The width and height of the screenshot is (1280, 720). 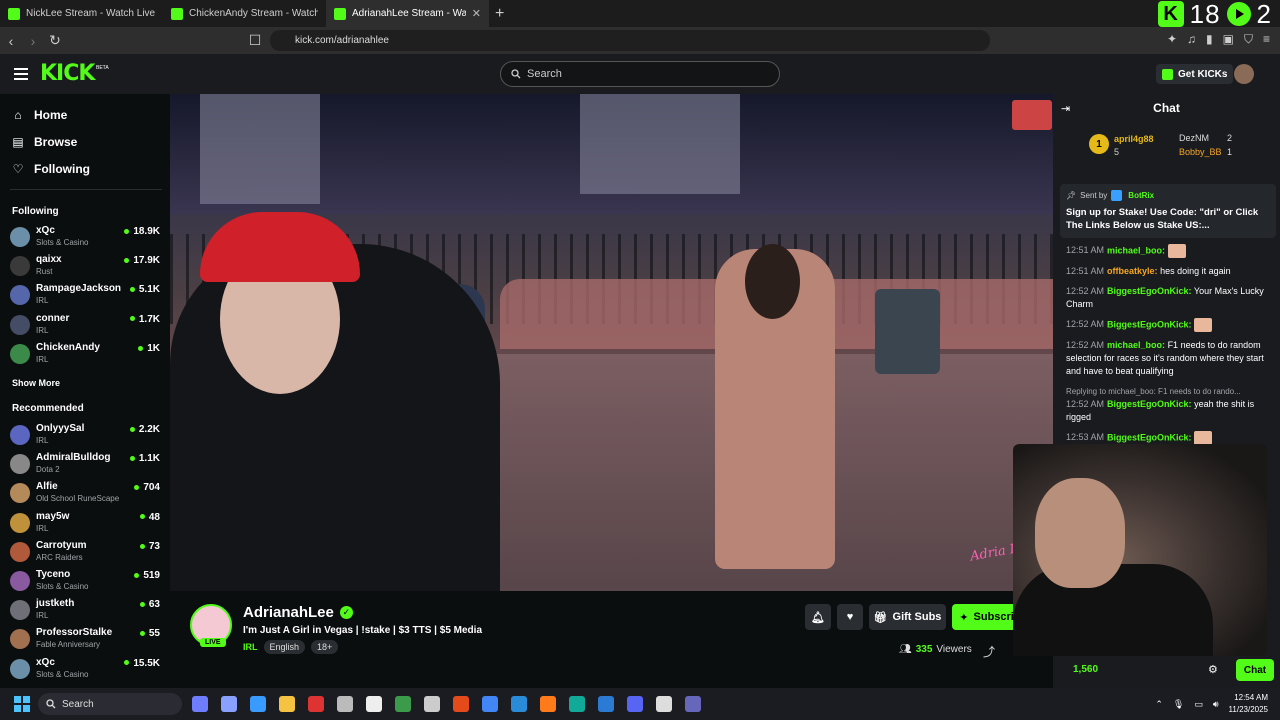 What do you see at coordinates (499, 14) in the screenshot?
I see `new-tab-button: +` at bounding box center [499, 14].